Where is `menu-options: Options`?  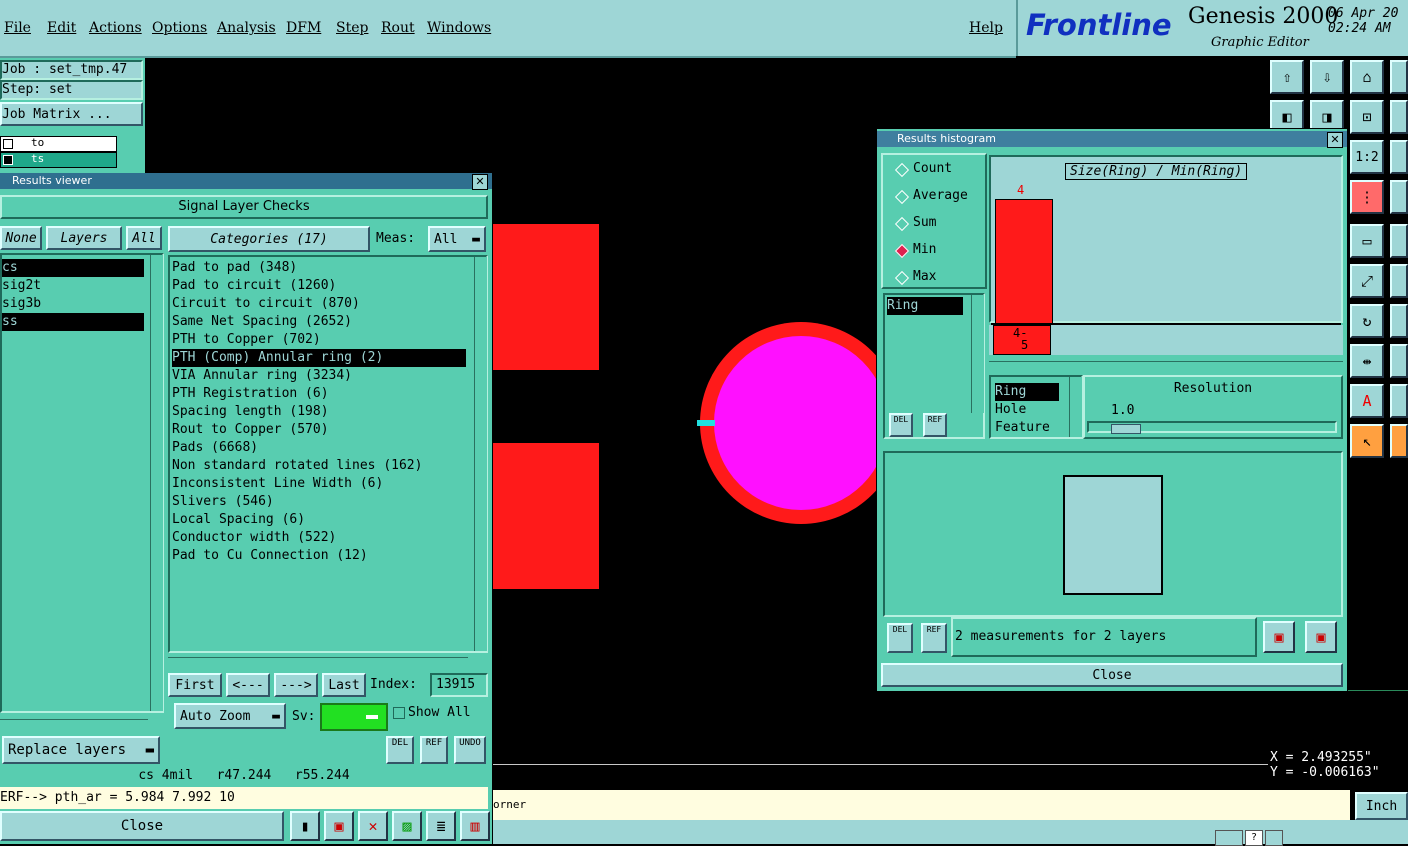 menu-options: Options is located at coordinates (179, 28).